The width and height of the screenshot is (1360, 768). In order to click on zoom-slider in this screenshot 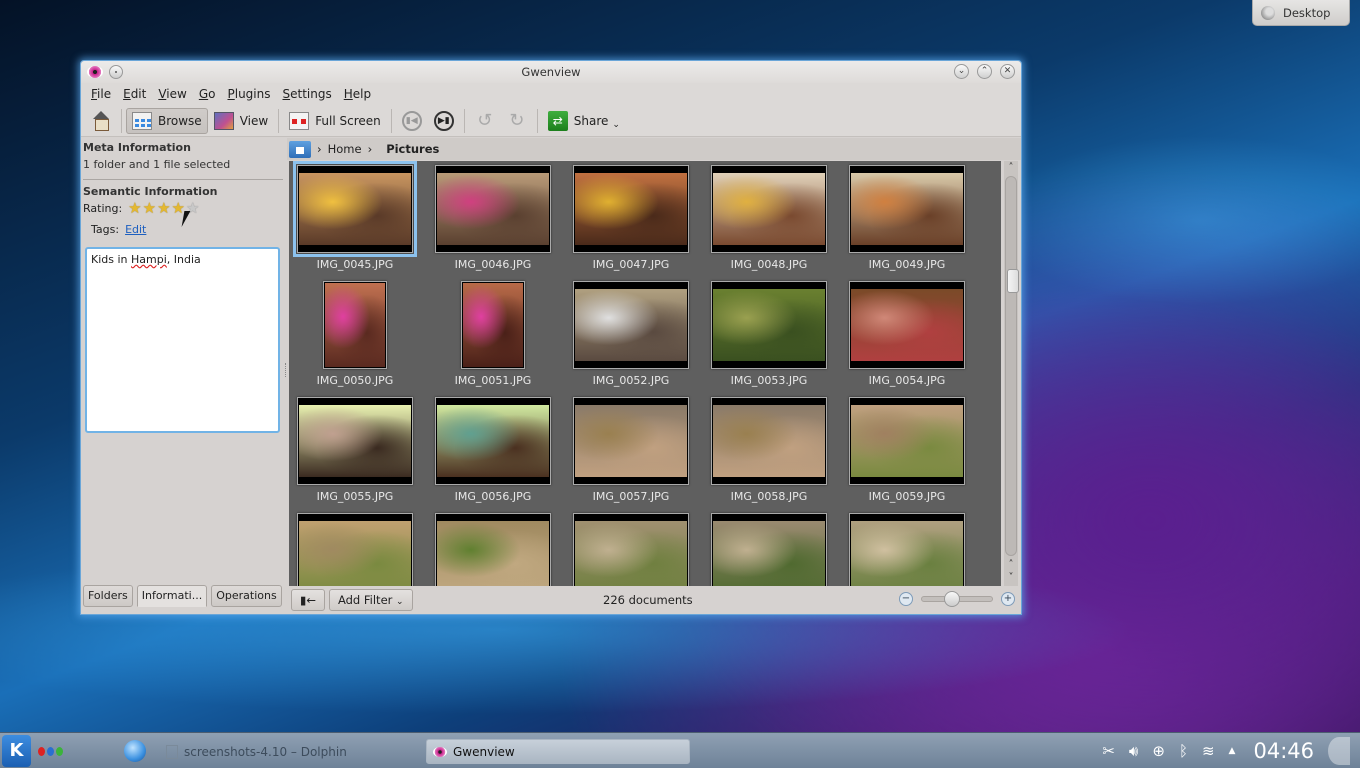, I will do `click(957, 599)`.